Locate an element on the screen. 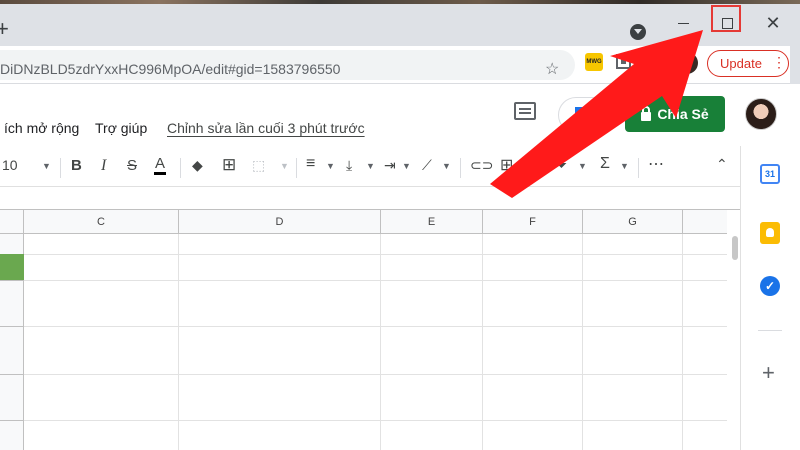  borders-icon: ⊞ is located at coordinates (229, 165).